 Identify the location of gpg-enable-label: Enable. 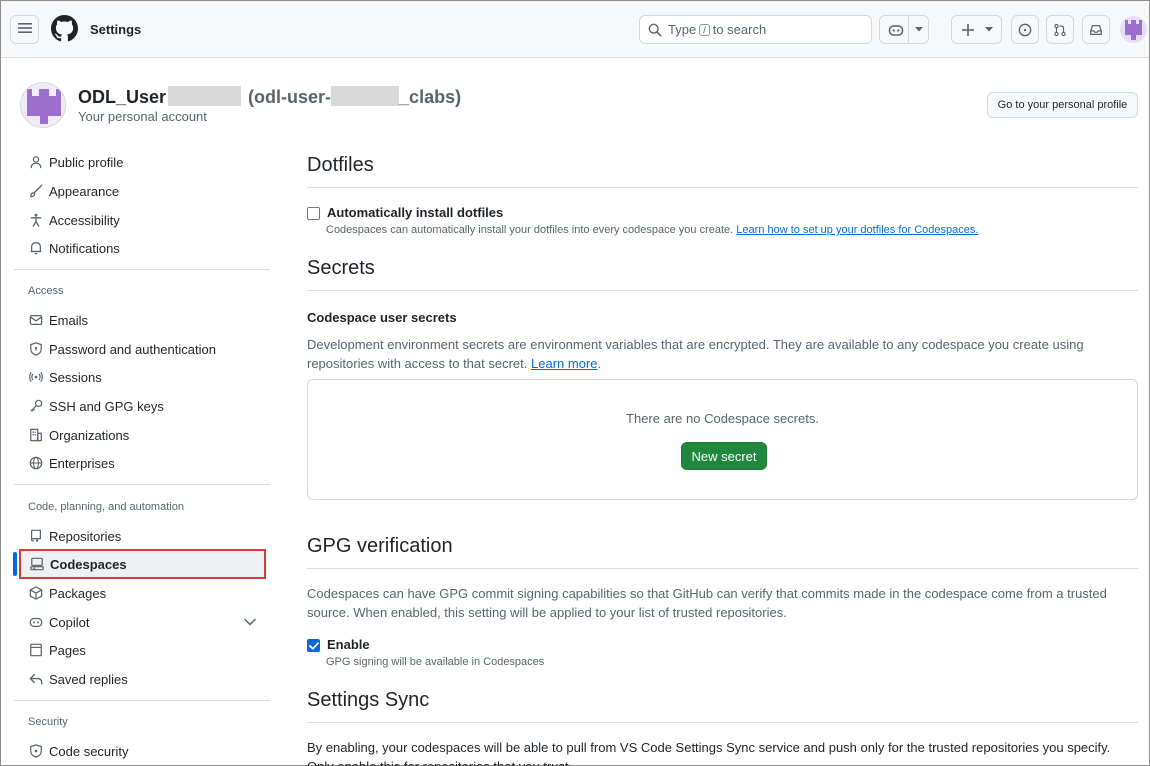
(348, 644).